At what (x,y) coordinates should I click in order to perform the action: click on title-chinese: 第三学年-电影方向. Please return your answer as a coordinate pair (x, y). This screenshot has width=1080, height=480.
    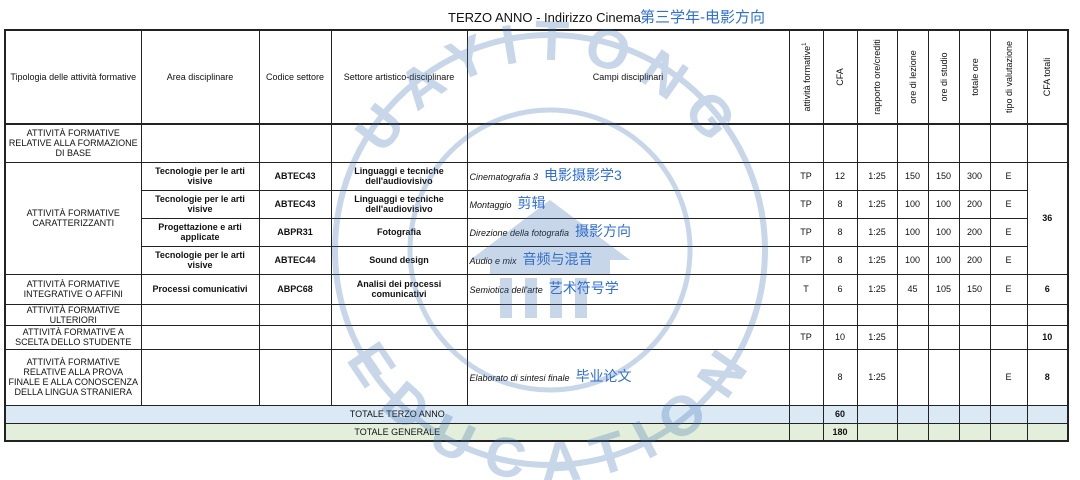
    Looking at the image, I should click on (702, 17).